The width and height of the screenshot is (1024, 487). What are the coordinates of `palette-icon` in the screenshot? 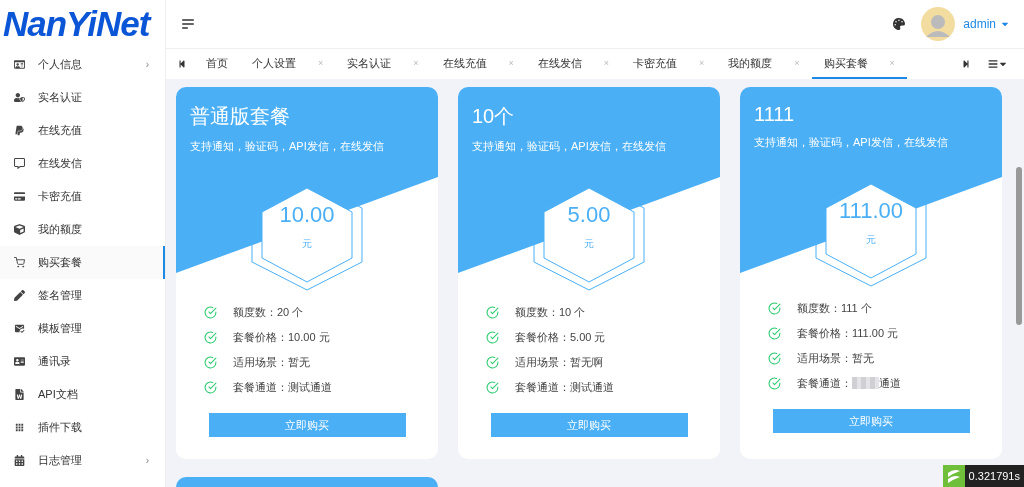 It's located at (899, 24).